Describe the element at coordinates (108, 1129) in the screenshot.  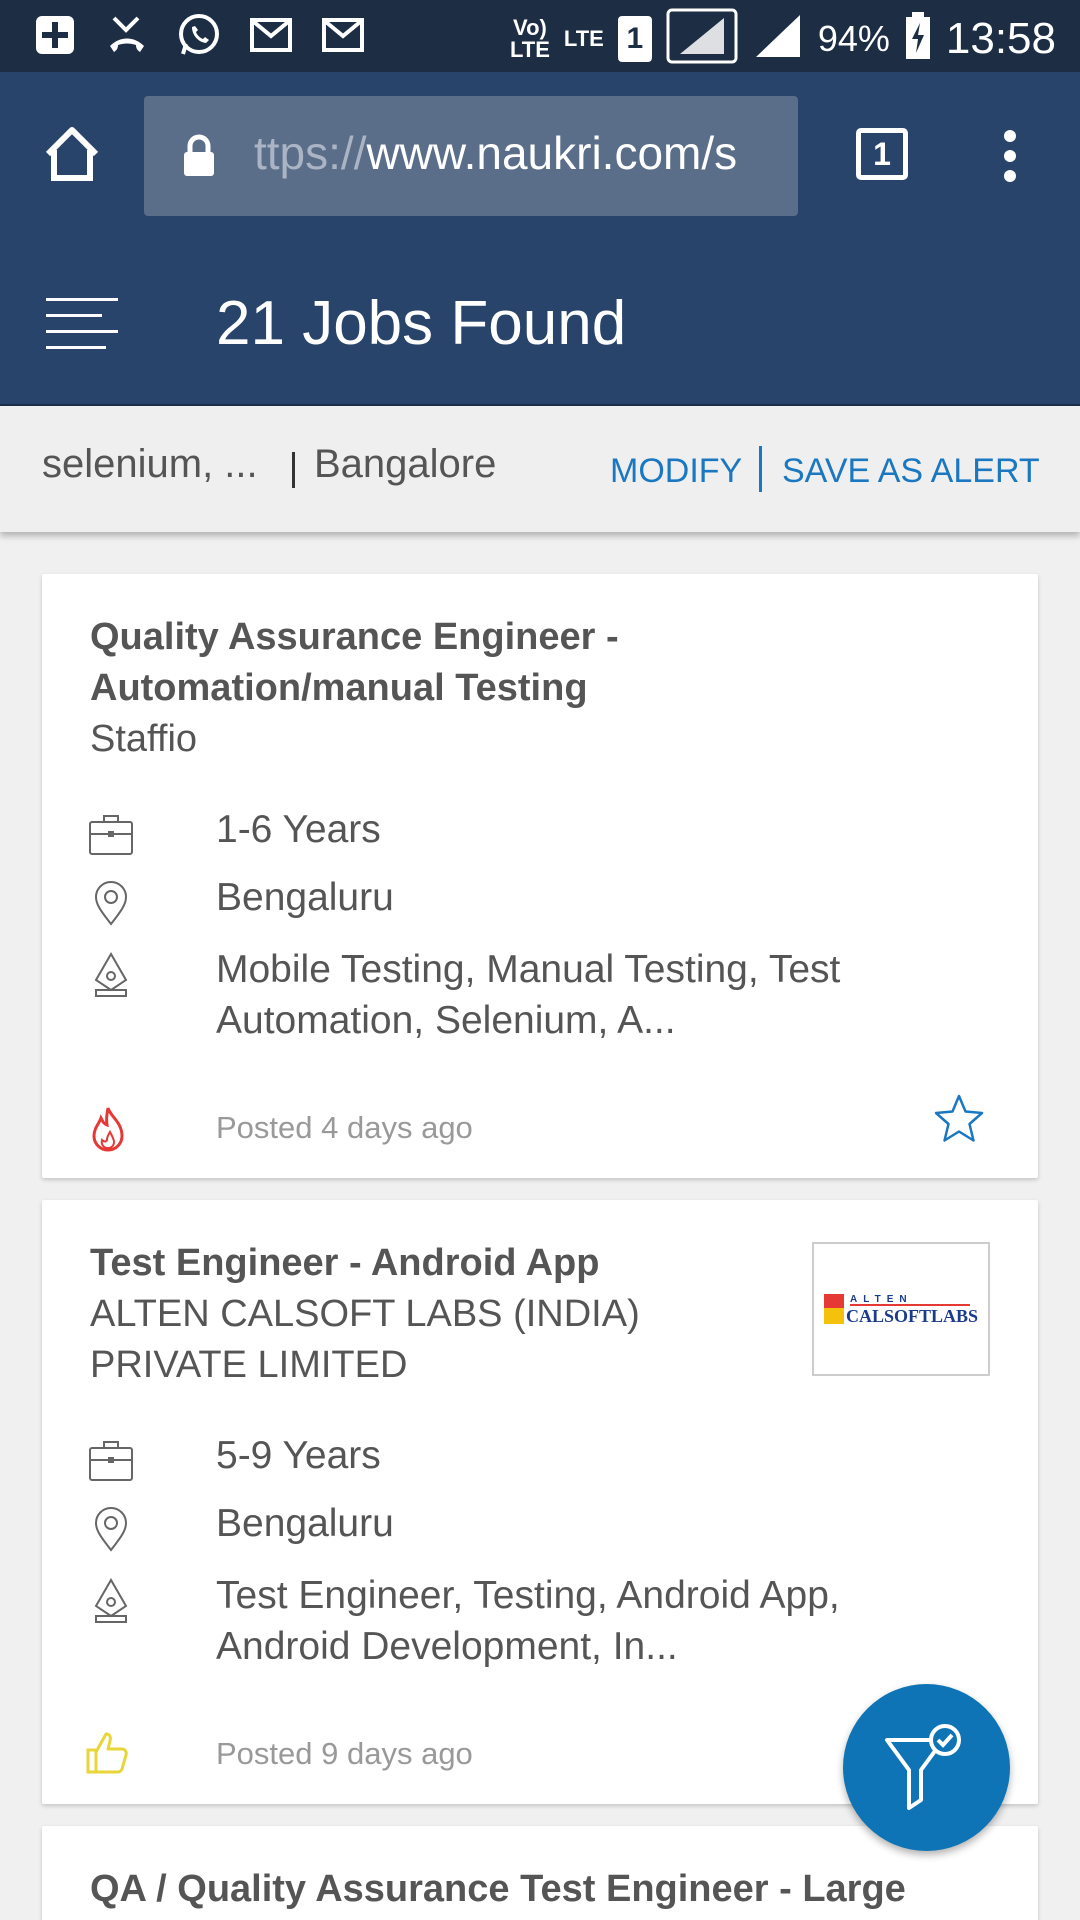
I see `hot-job-icon` at that location.